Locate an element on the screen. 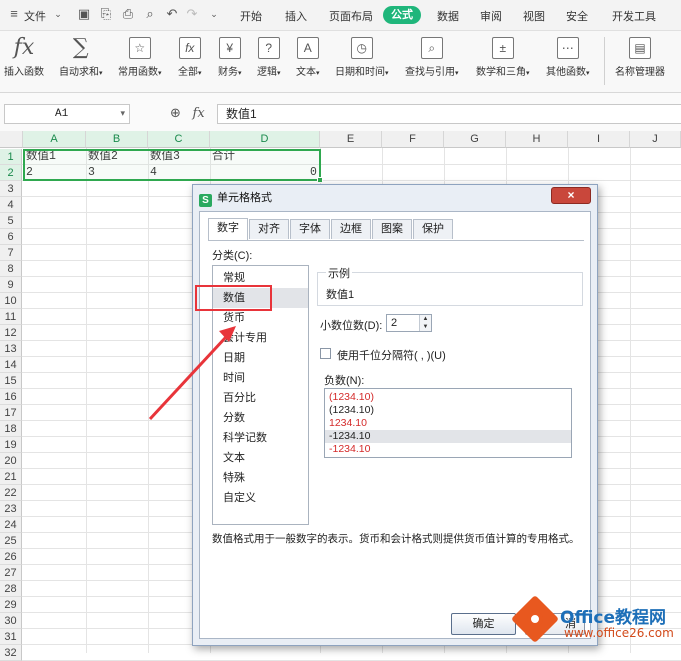 The width and height of the screenshot is (681, 661). tab-number: 数字 is located at coordinates (228, 229).